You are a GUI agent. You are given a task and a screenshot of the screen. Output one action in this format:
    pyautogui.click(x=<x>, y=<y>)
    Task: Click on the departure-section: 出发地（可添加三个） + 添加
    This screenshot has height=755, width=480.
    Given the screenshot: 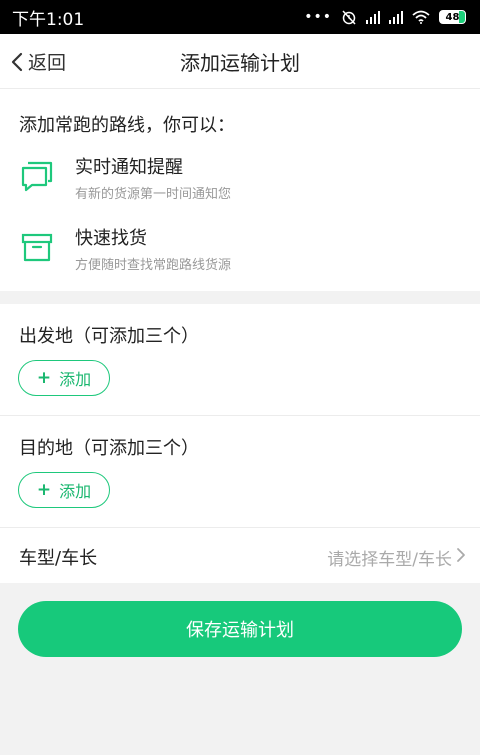 What is the action you would take?
    pyautogui.click(x=240, y=359)
    